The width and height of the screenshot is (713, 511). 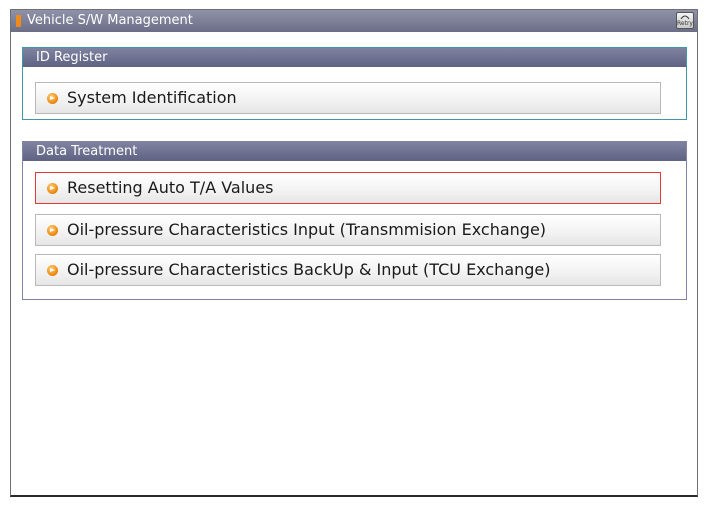 What do you see at coordinates (348, 188) in the screenshot?
I see `resetting-auto-ta-values-button: Resetting Auto T/A Values` at bounding box center [348, 188].